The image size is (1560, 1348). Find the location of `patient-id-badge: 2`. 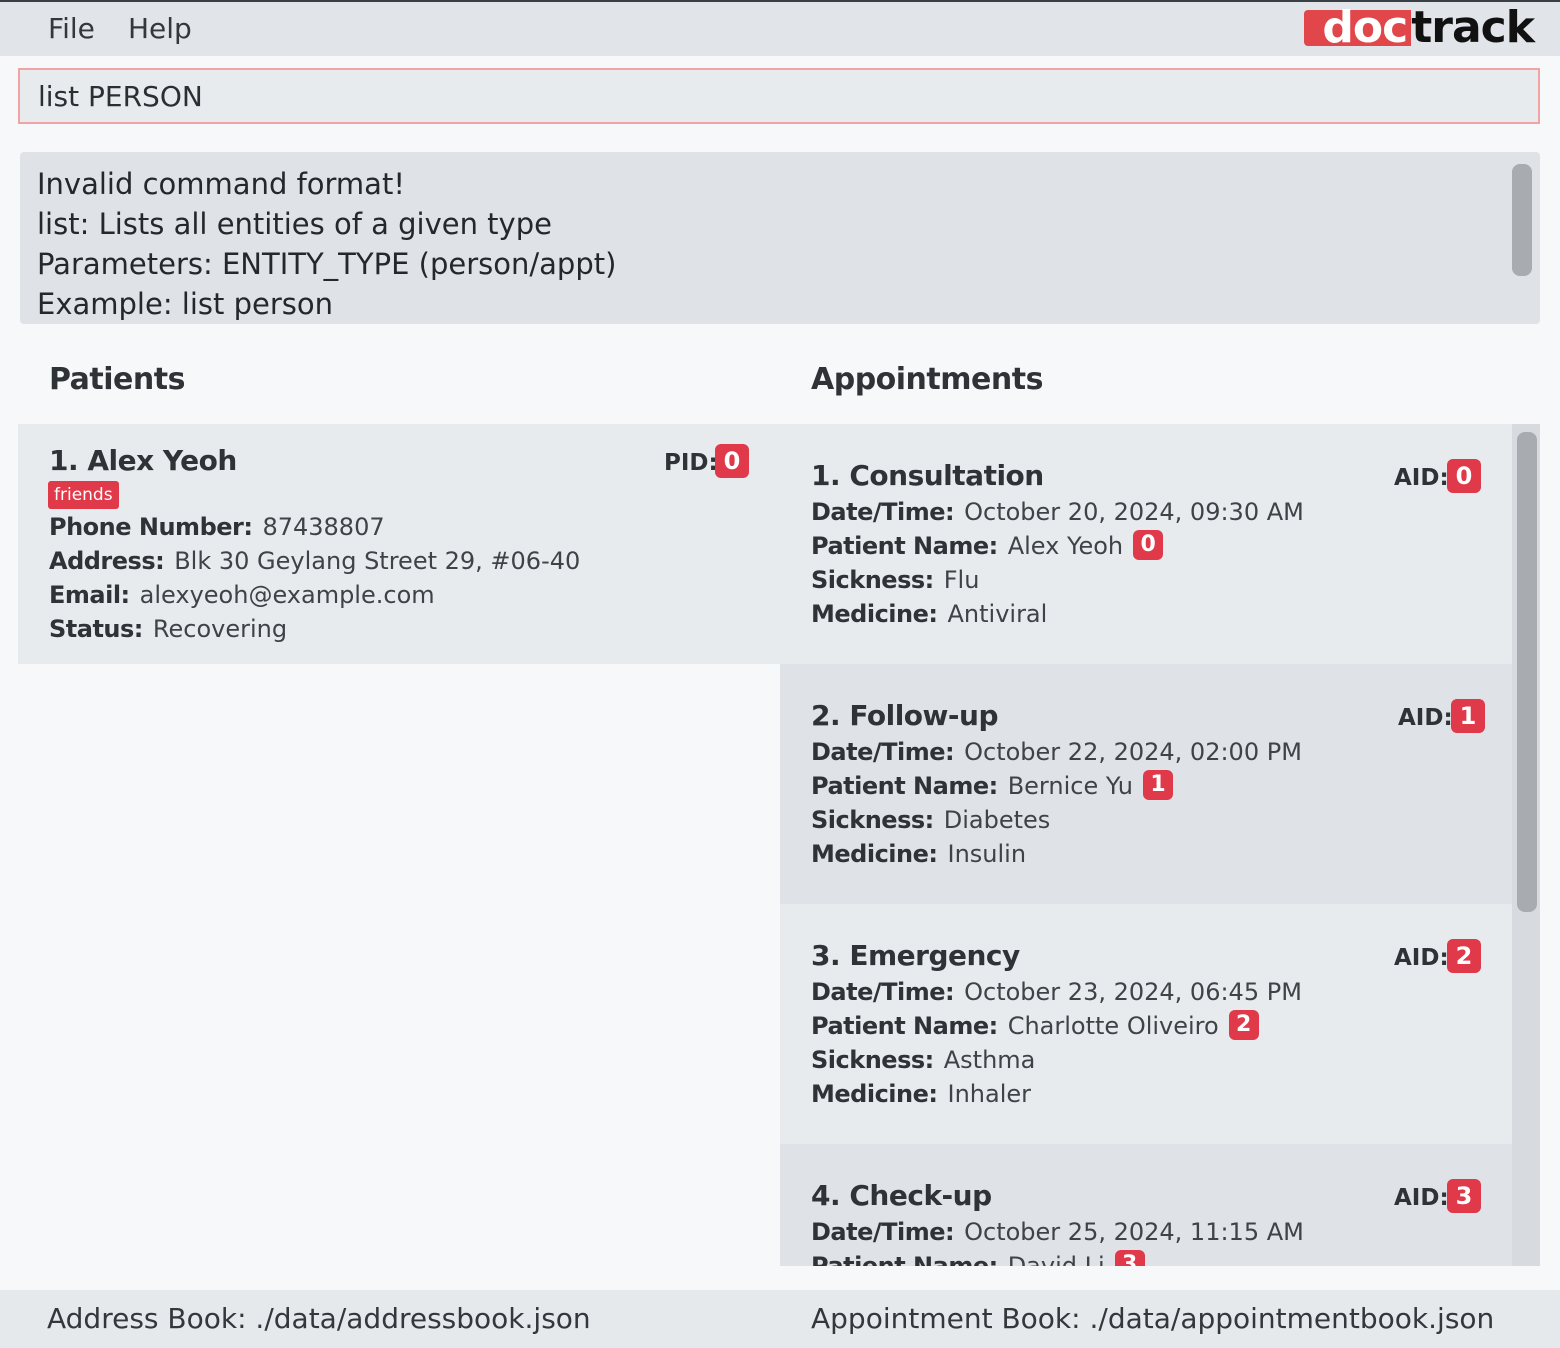

patient-id-badge: 2 is located at coordinates (1243, 1025).